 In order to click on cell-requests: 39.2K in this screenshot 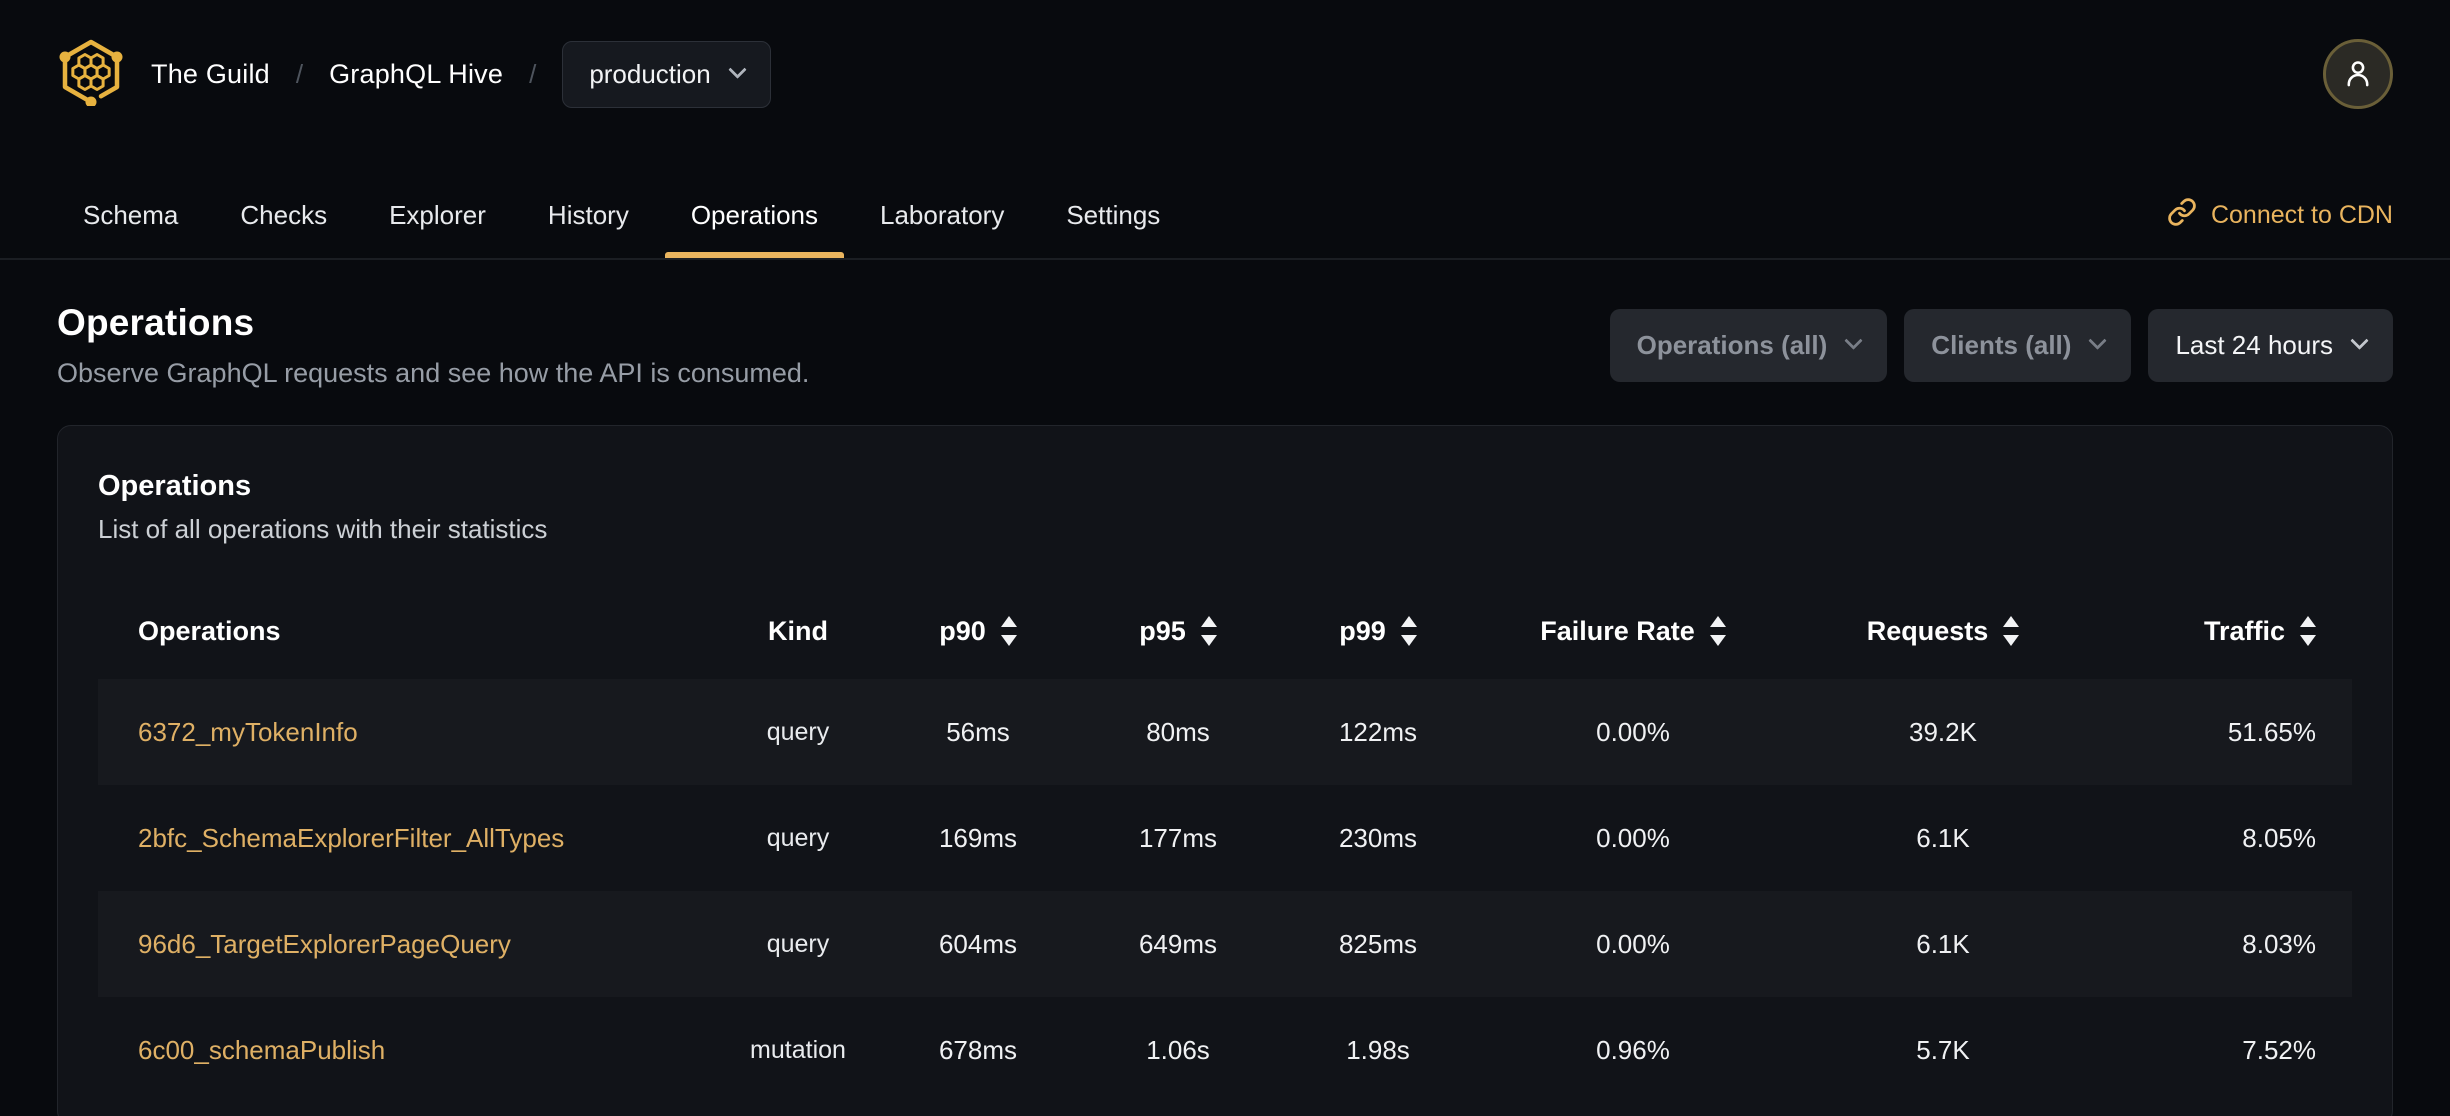, I will do `click(1943, 731)`.